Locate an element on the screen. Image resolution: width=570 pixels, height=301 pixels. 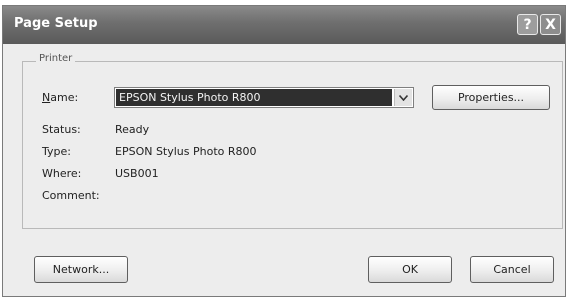
status-value: Ready is located at coordinates (132, 129).